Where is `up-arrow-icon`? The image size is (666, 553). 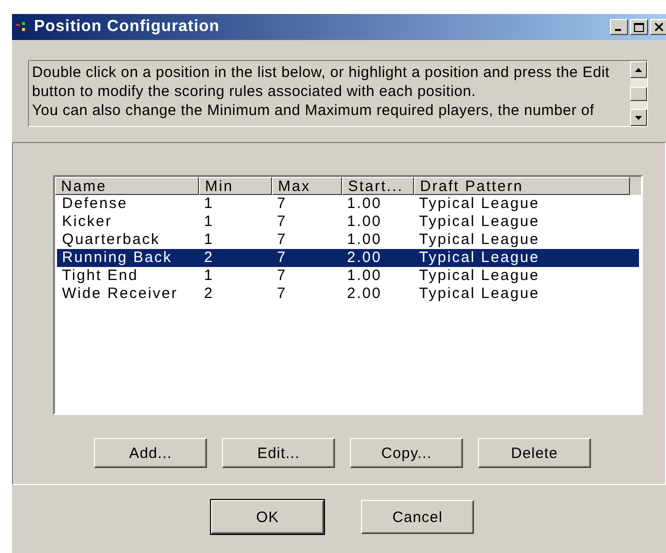
up-arrow-icon is located at coordinates (638, 70).